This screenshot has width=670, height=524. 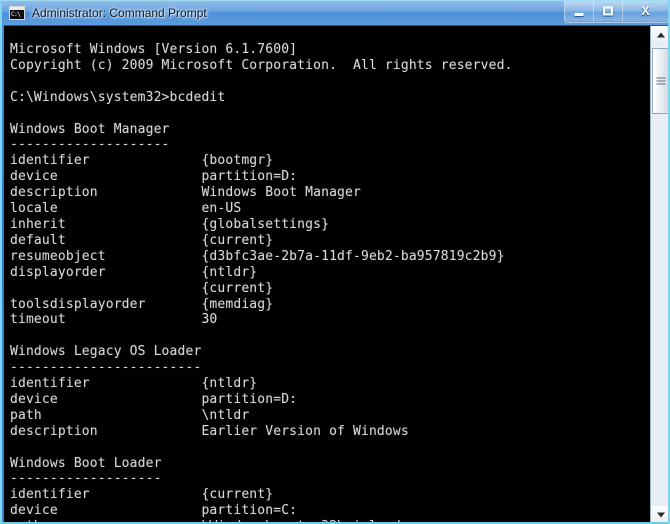 I want to click on window-controls: X, so click(x=616, y=12).